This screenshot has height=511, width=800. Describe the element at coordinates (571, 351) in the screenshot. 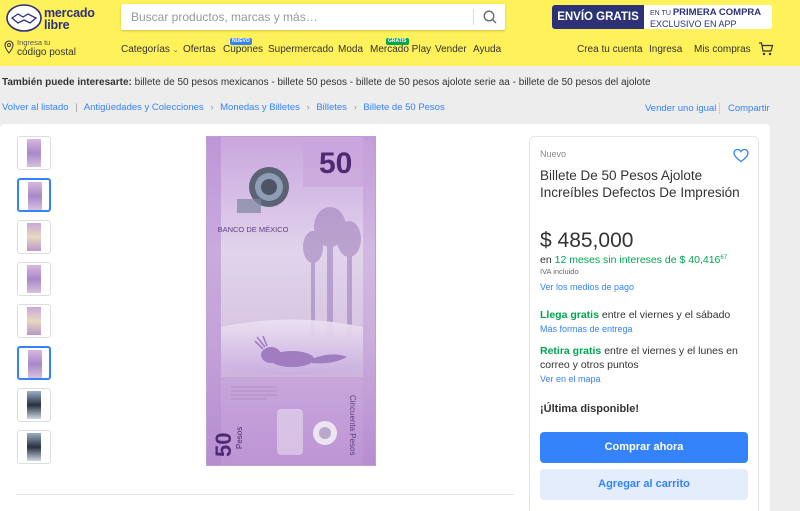

I see `pickup-free-label: Retira gratis` at that location.